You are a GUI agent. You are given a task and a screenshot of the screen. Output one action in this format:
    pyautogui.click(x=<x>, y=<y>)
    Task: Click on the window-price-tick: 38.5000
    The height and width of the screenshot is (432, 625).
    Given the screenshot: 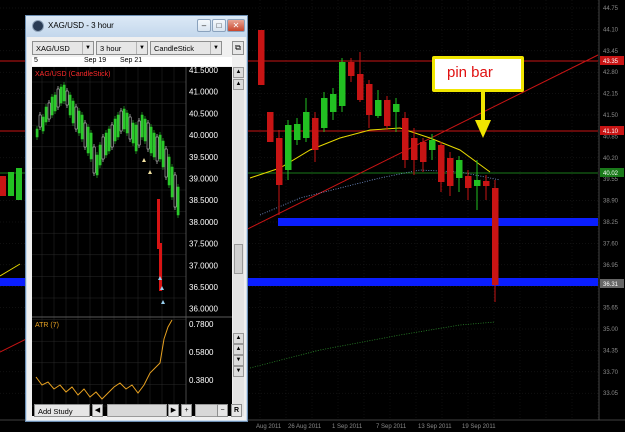 What is the action you would take?
    pyautogui.click(x=203, y=200)
    